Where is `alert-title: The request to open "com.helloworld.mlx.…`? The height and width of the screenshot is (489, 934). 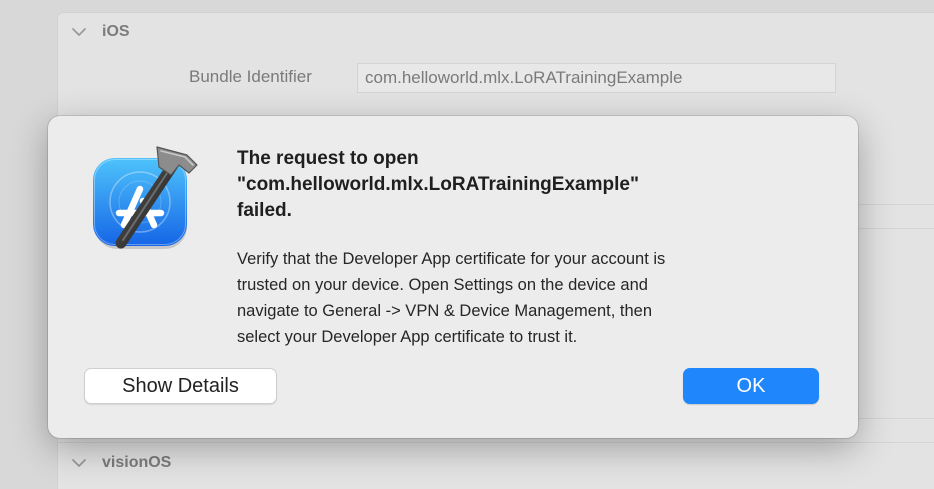 alert-title: The request to open "com.helloworld.mlx.… is located at coordinates (438, 184).